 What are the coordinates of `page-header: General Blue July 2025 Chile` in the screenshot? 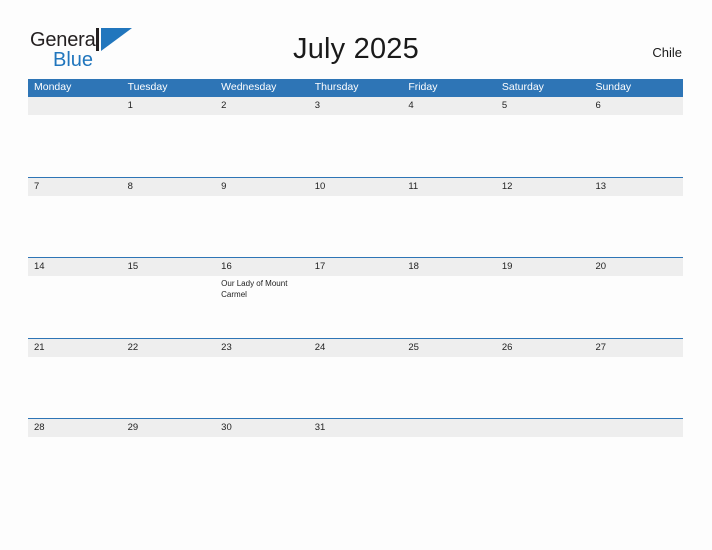 It's located at (356, 35).